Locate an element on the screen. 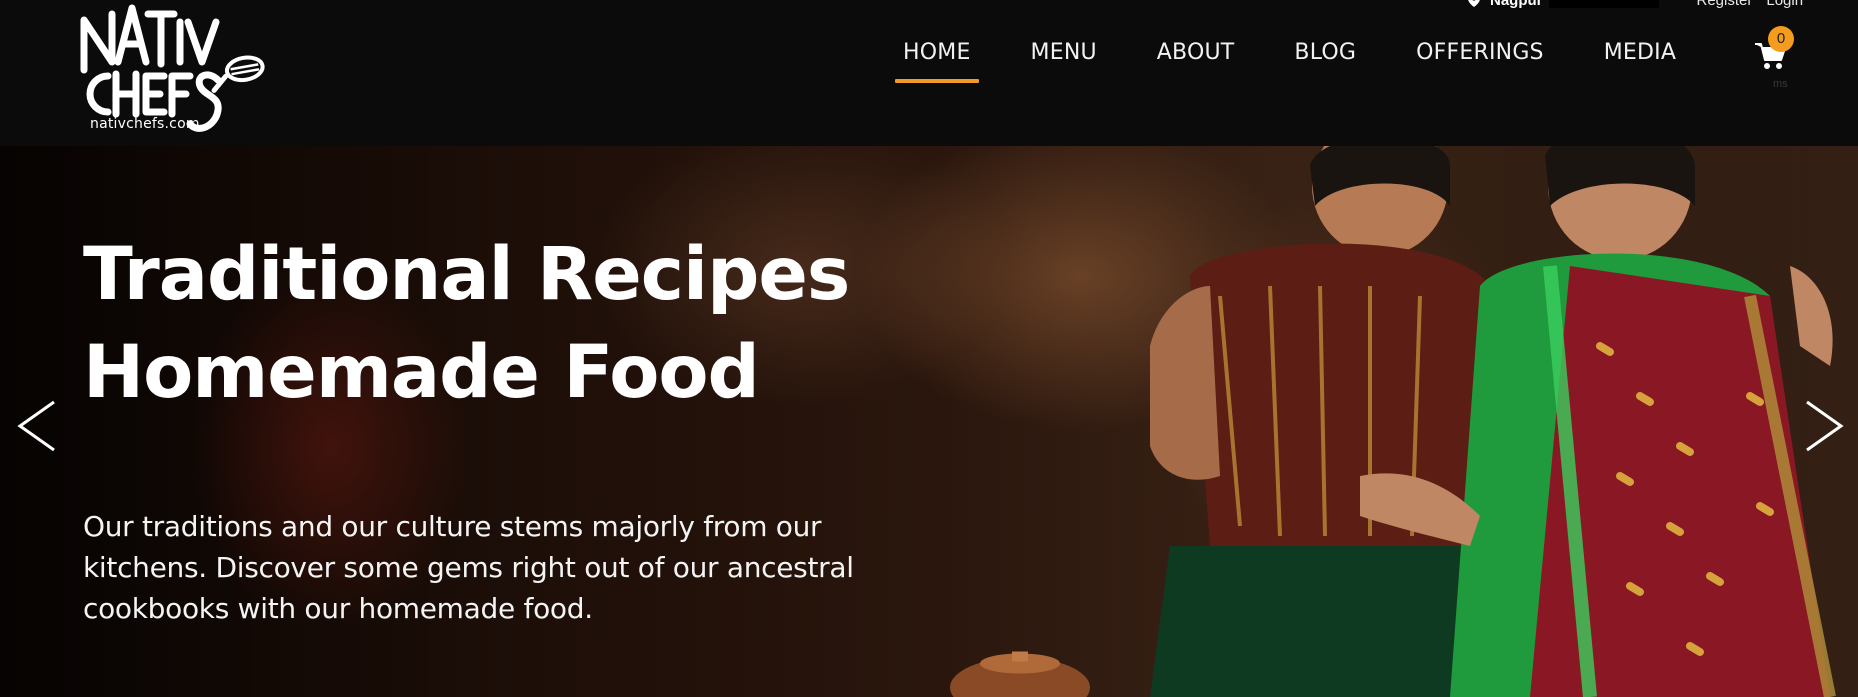  slider-next-button is located at coordinates (1825, 426).